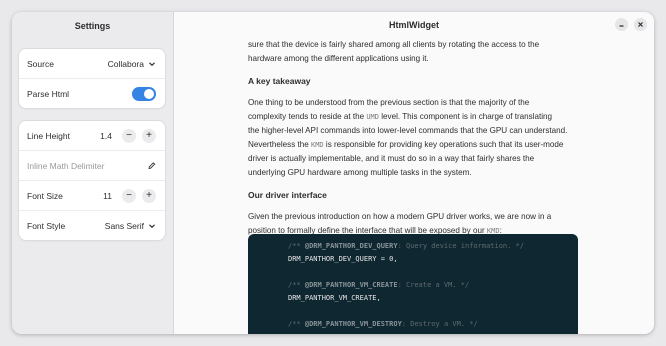 This screenshot has width=666, height=346. Describe the element at coordinates (129, 135) in the screenshot. I see `line-height-decrease-button: −` at that location.